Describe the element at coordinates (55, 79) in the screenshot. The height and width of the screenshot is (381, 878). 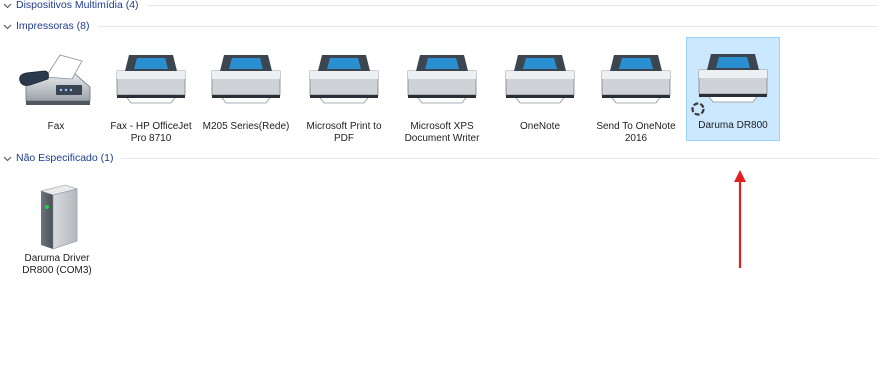
I see `fax-icon` at that location.